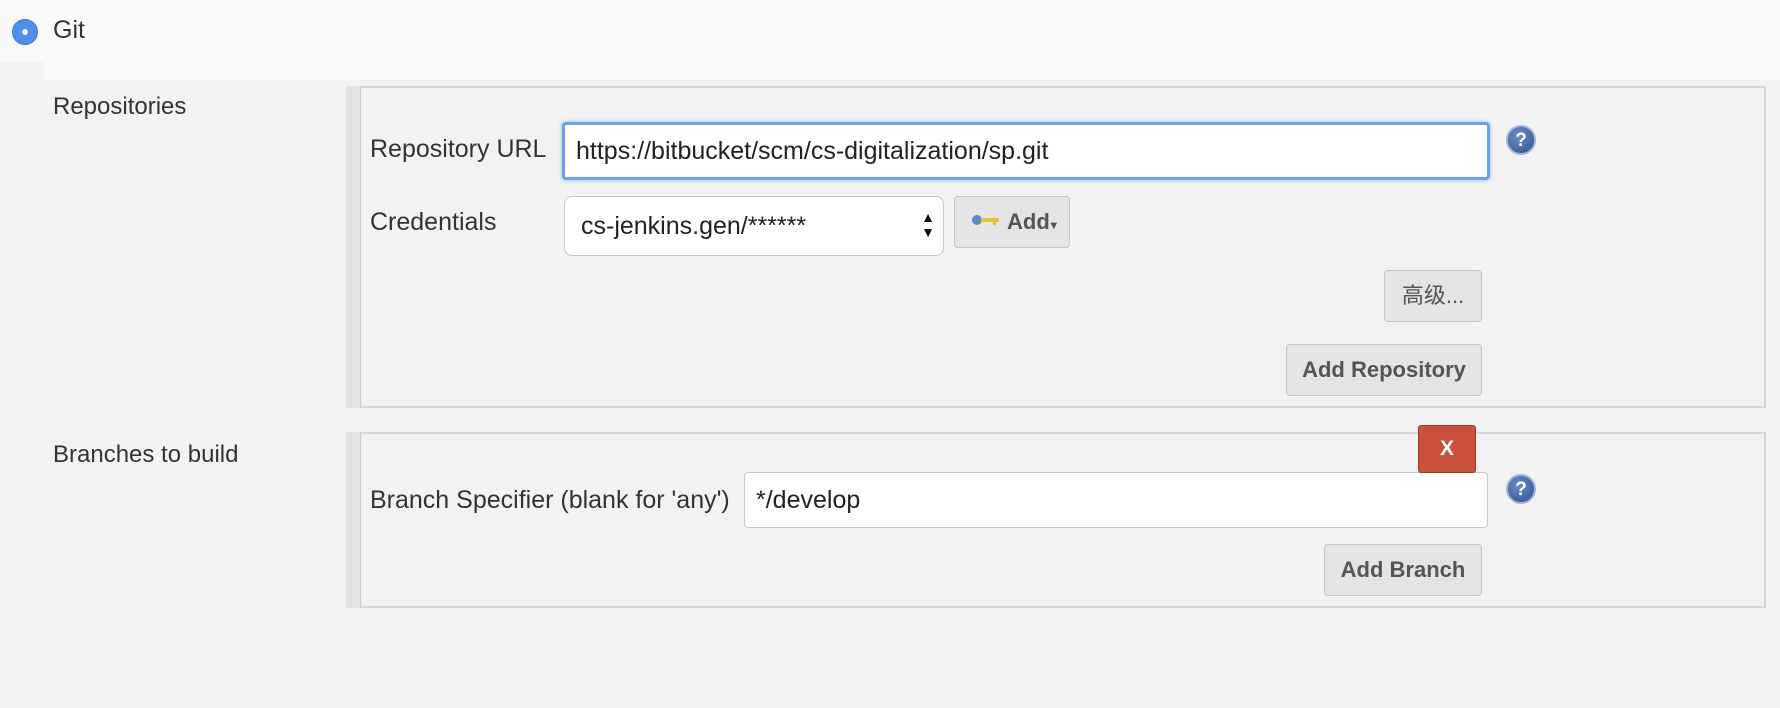 The height and width of the screenshot is (708, 1780). I want to click on branch-specifier-label: Branch Specifier (blank for 'any'), so click(550, 500).